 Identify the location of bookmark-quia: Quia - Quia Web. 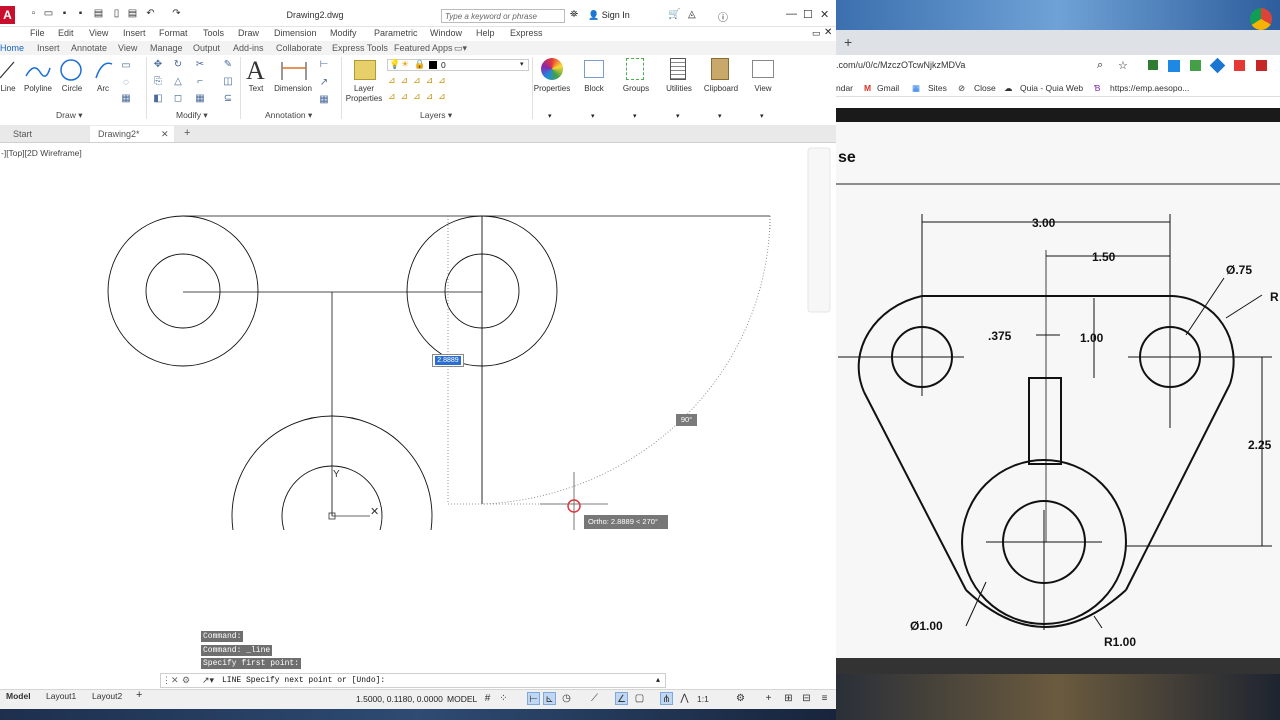
(1051, 88).